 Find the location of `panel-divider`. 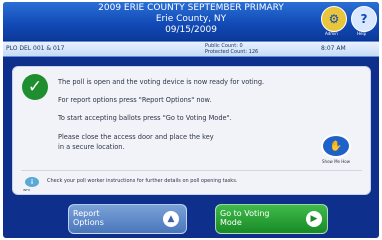

panel-divider is located at coordinates (191, 170).